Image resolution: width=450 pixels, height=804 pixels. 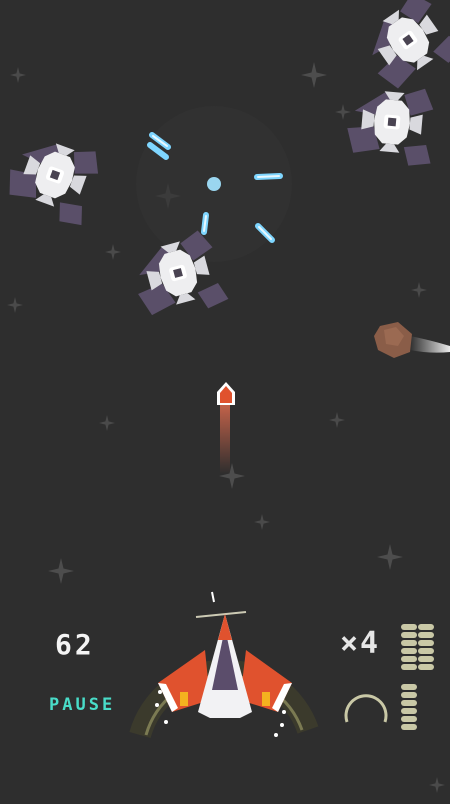 I want to click on player-ship, so click(x=225, y=666).